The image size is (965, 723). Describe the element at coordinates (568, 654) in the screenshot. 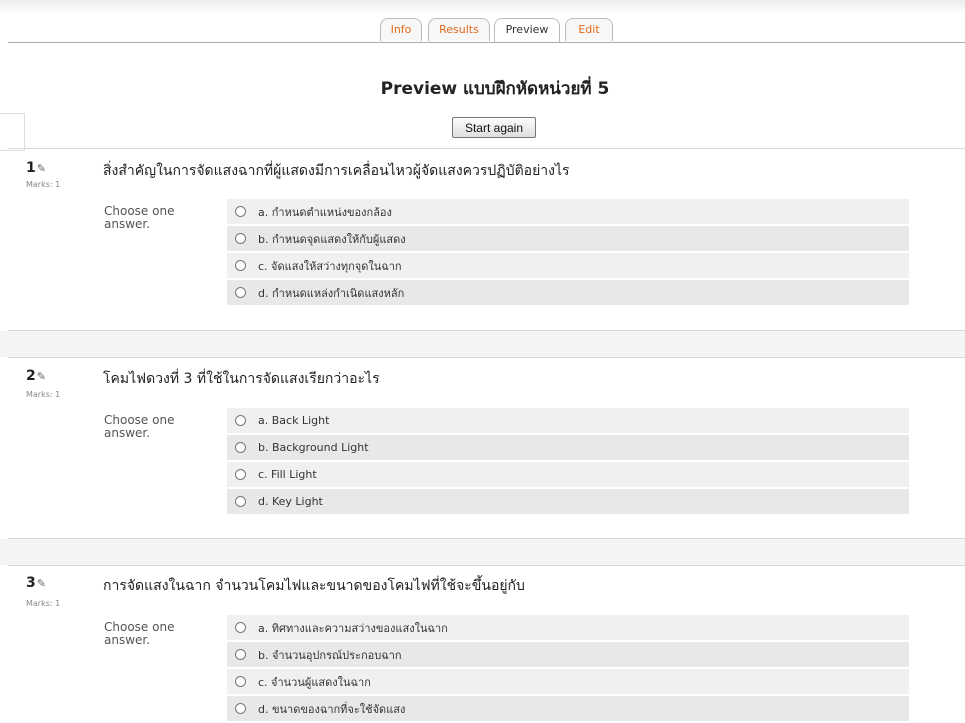

I see `answer-option: b. จำนวนอุปกรณ์ประกอบฉาก` at that location.